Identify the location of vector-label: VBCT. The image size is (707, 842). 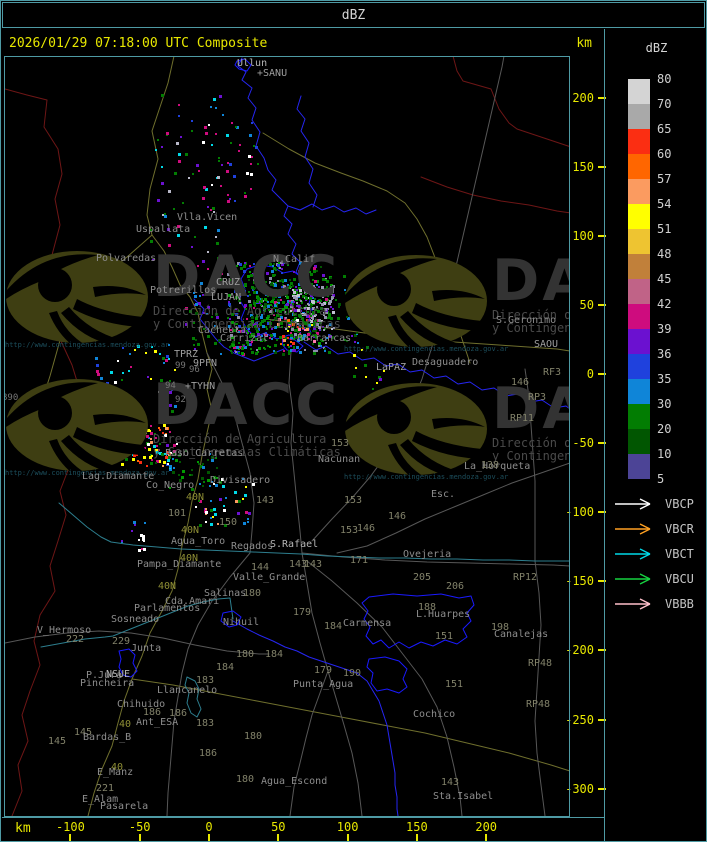
(679, 554).